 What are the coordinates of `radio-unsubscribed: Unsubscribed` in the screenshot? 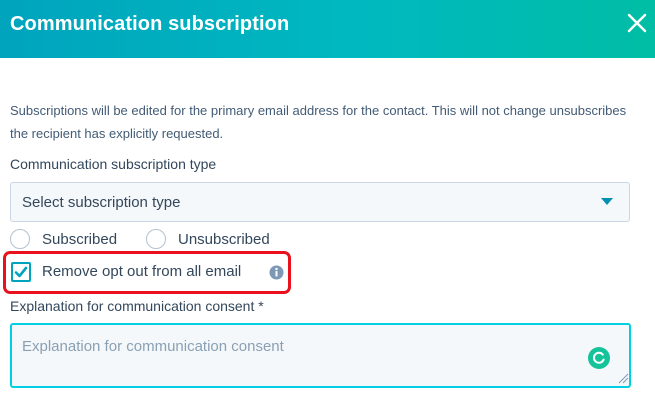 It's located at (208, 239).